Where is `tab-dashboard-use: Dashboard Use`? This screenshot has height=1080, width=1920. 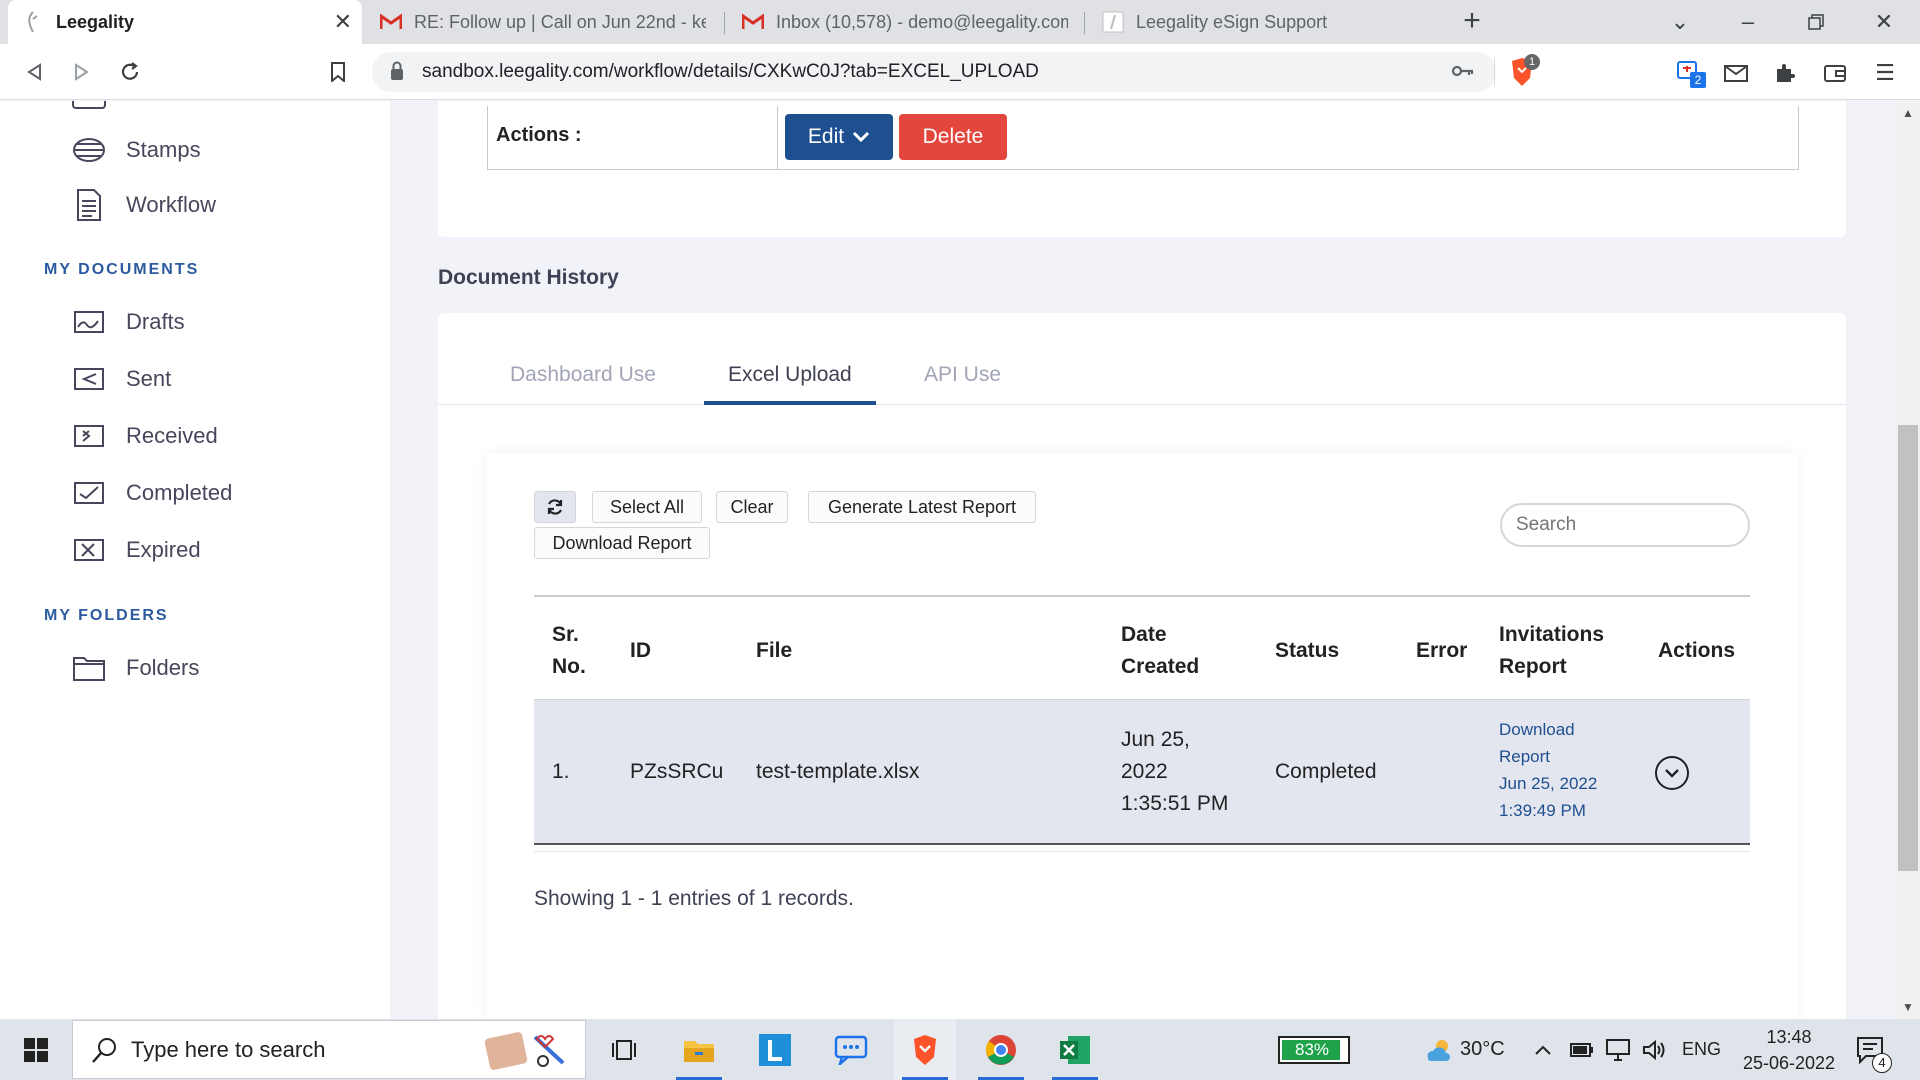
tab-dashboard-use: Dashboard Use is located at coordinates (583, 375).